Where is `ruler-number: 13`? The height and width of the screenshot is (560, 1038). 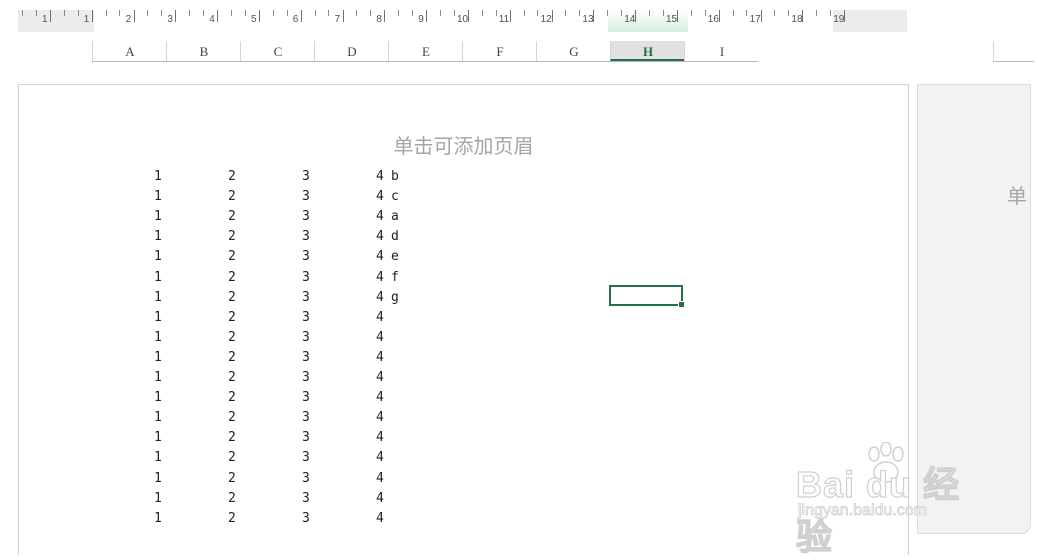 ruler-number: 13 is located at coordinates (588, 19).